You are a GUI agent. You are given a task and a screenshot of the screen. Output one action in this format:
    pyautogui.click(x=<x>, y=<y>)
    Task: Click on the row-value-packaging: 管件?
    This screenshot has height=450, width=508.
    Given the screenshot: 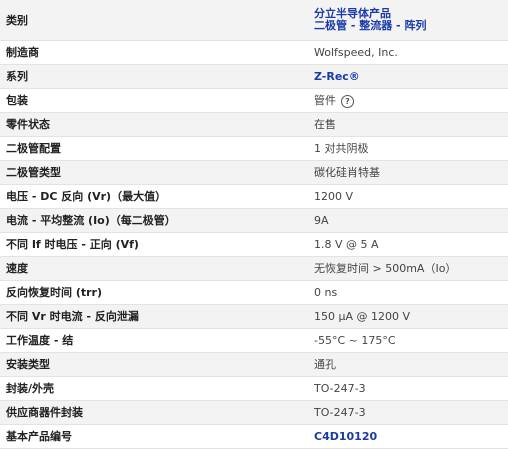 What is the action you would take?
    pyautogui.click(x=408, y=100)
    